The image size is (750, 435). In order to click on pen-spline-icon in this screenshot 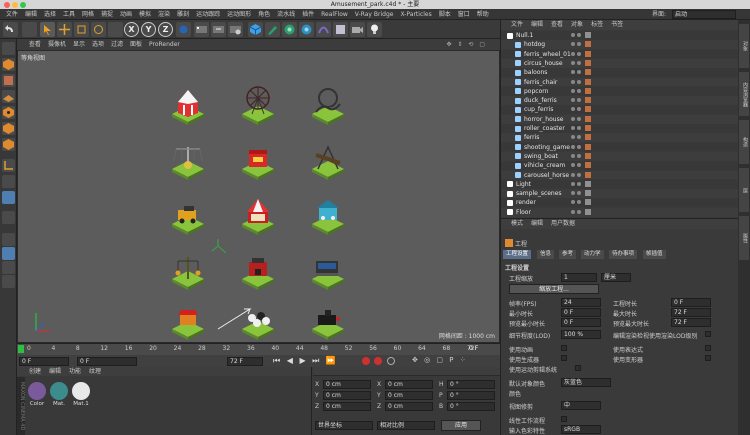, I will do `click(272, 29)`.